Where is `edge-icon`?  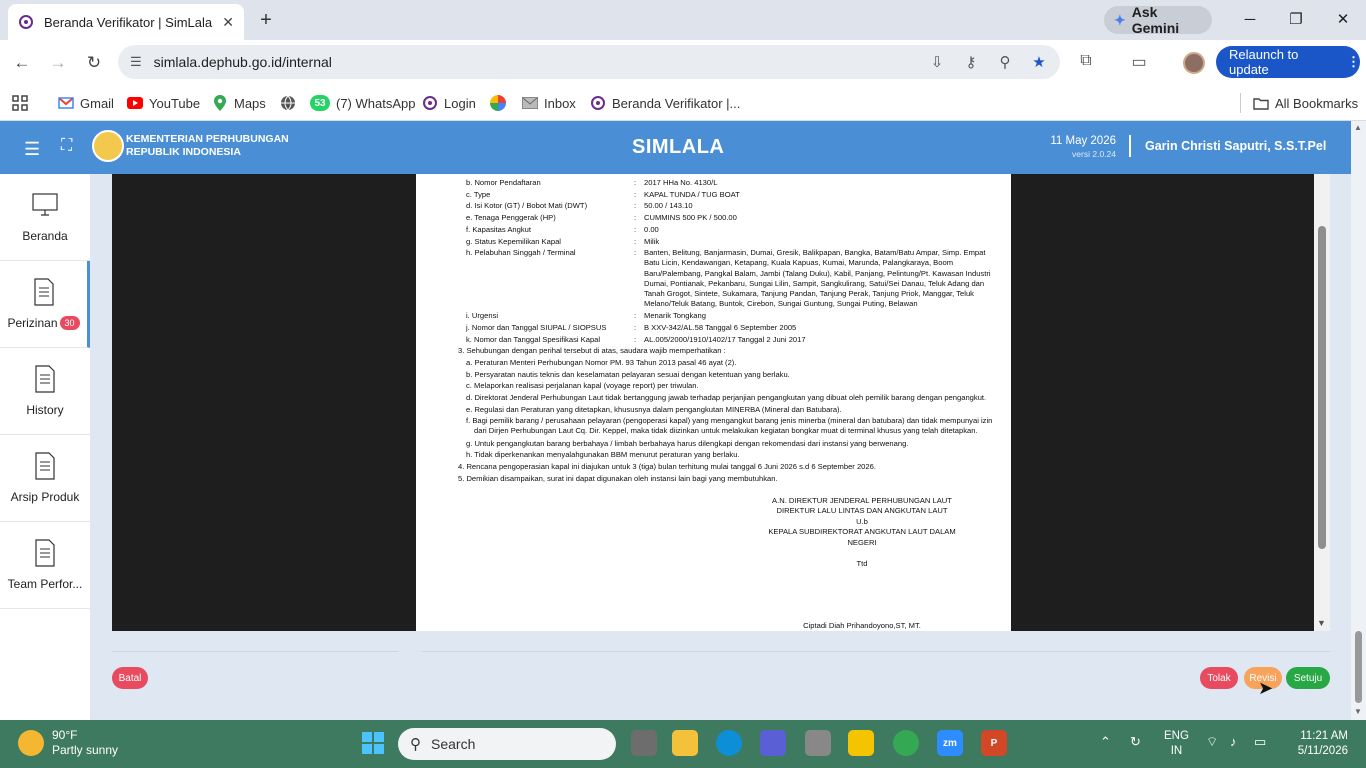
edge-icon is located at coordinates (729, 743).